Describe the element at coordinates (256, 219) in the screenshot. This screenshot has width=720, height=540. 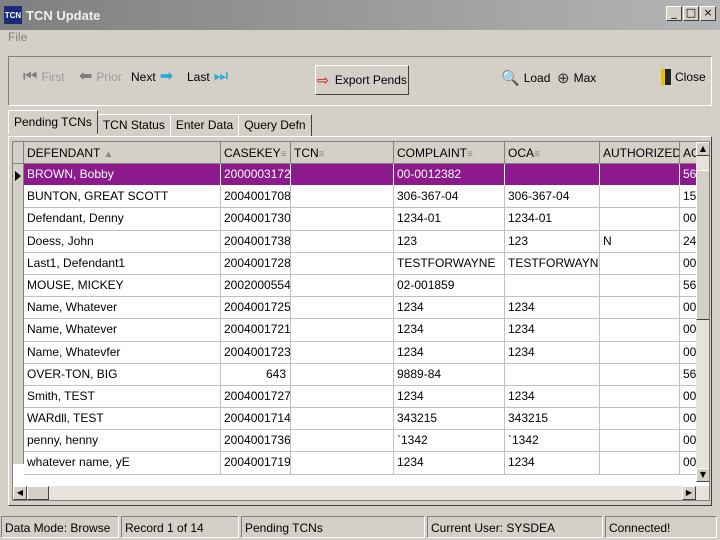
I see `table-cell: 2004001730` at that location.